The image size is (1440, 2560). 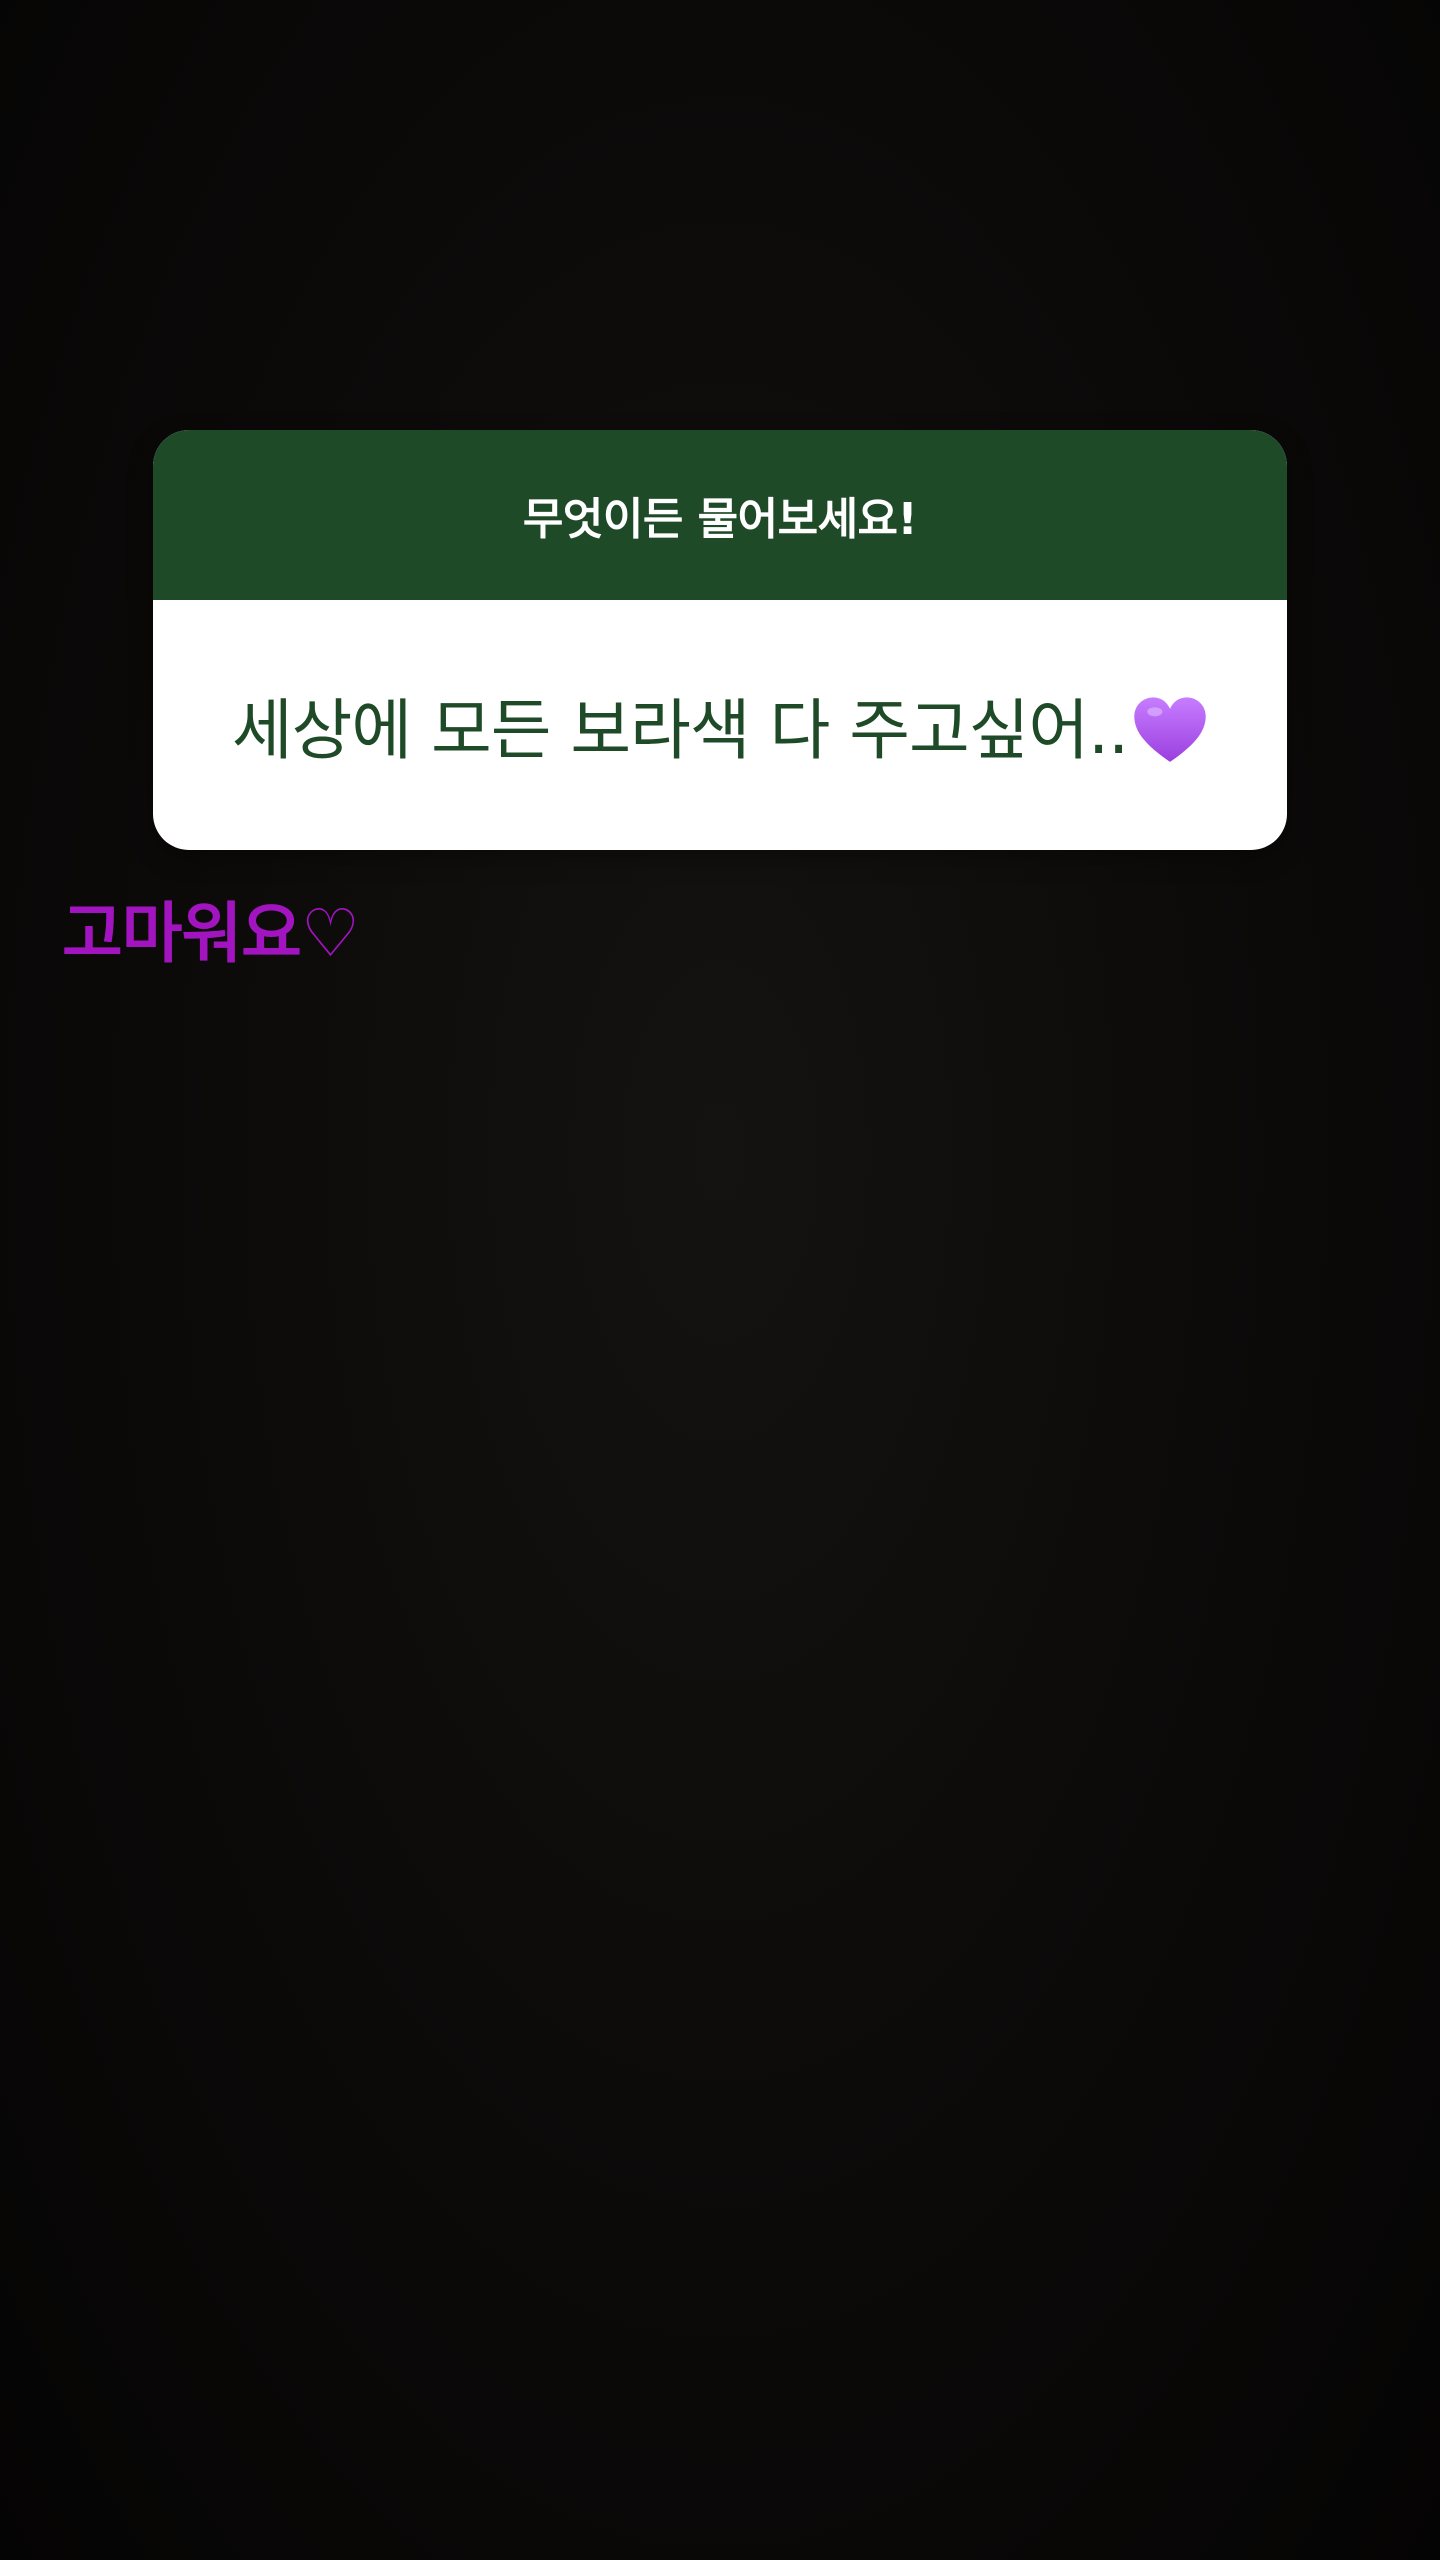 I want to click on purple-heart-icon, so click(x=1170, y=729).